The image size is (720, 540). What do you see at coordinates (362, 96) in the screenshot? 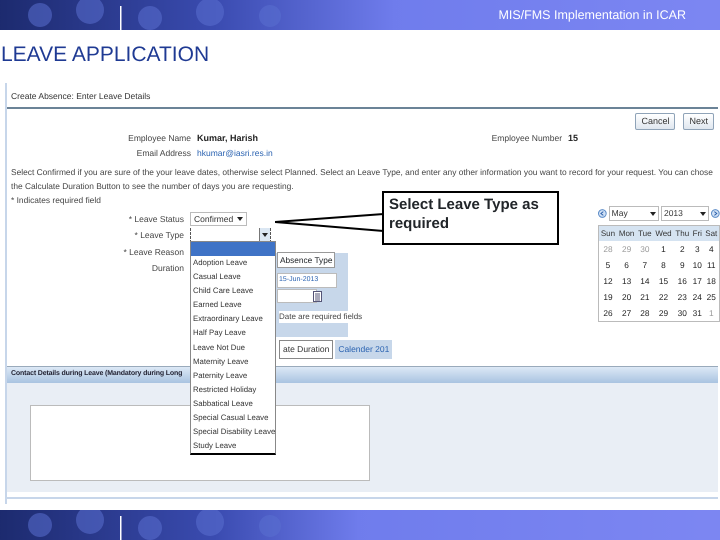
I see `page-title: Create Absence: Enter Leave Details` at bounding box center [362, 96].